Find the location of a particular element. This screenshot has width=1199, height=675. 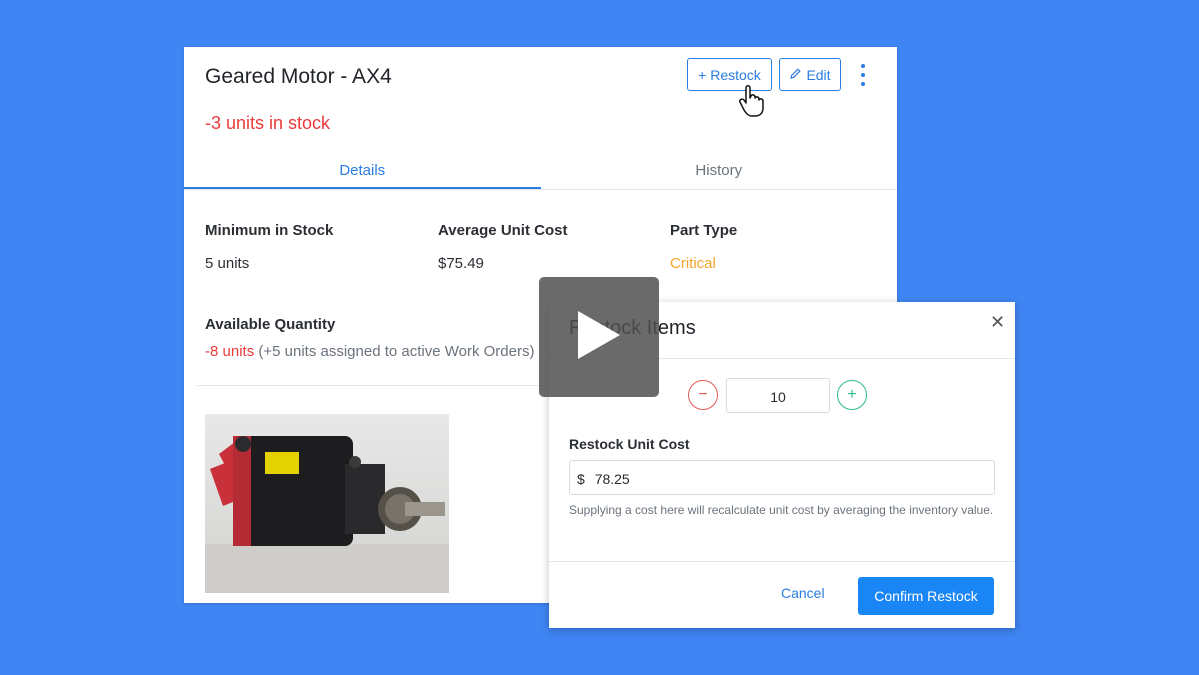

play-icon is located at coordinates (599, 337).